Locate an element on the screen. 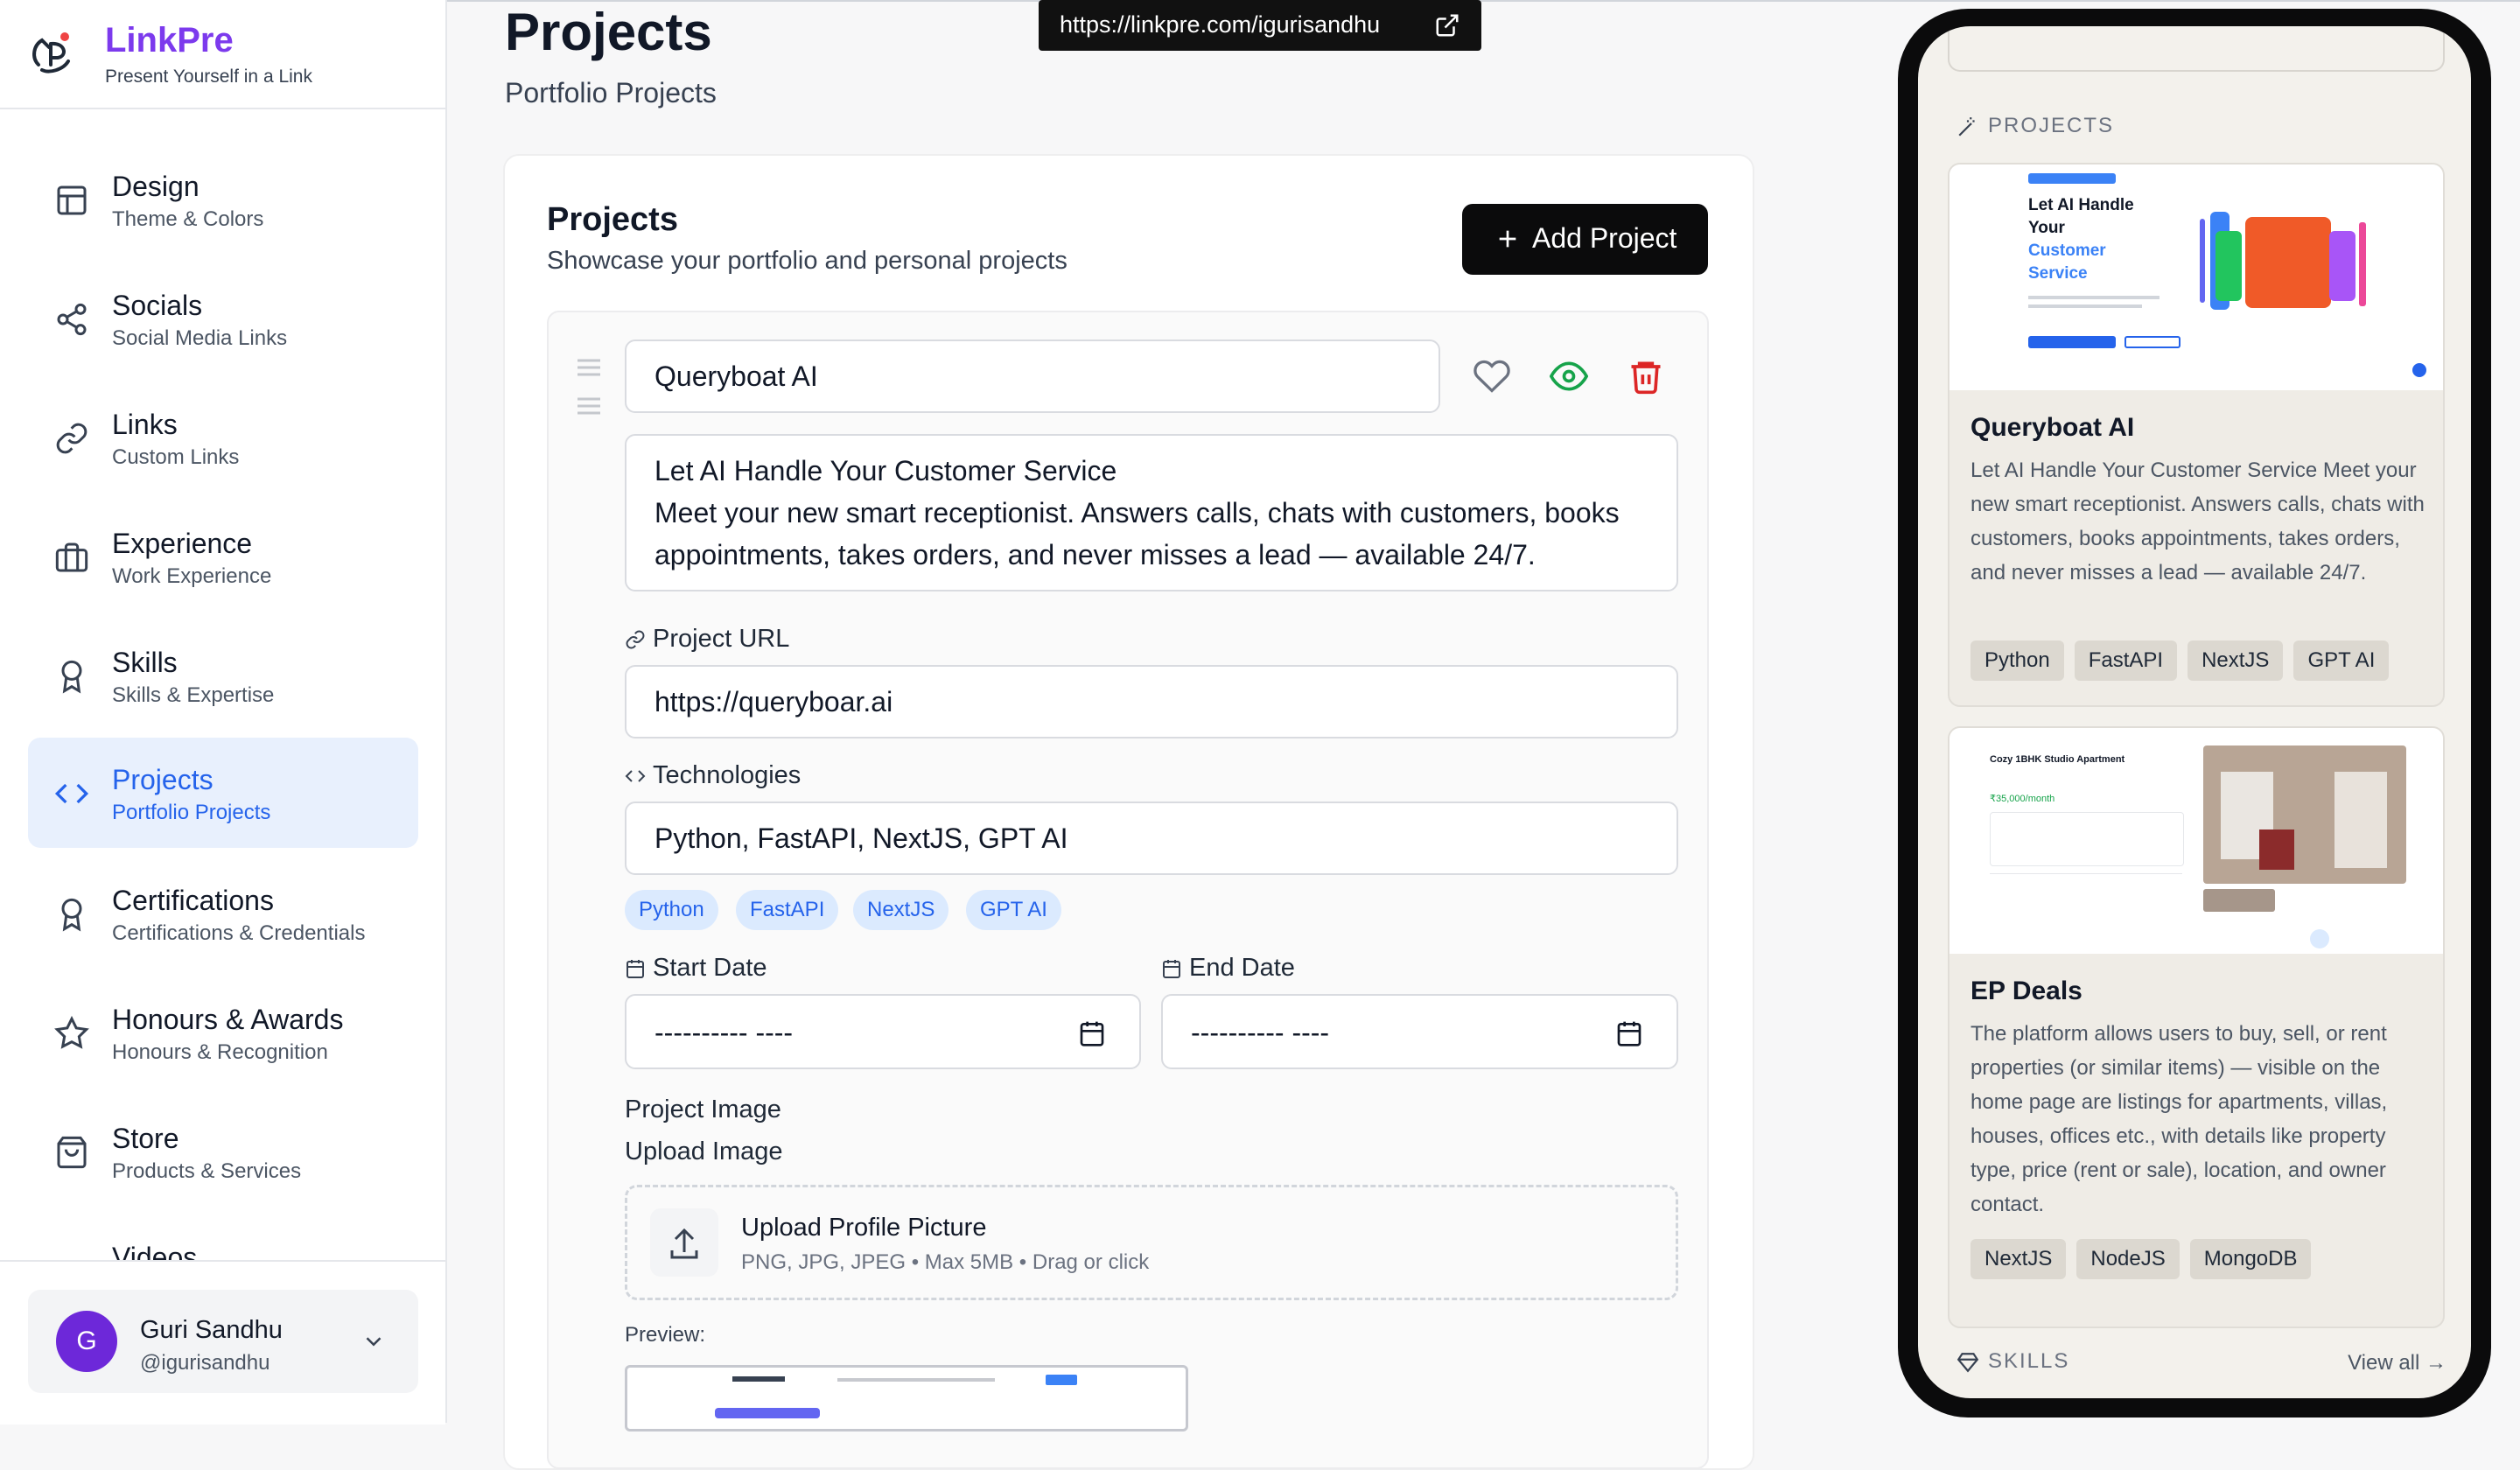  layout-icon is located at coordinates (71, 200).